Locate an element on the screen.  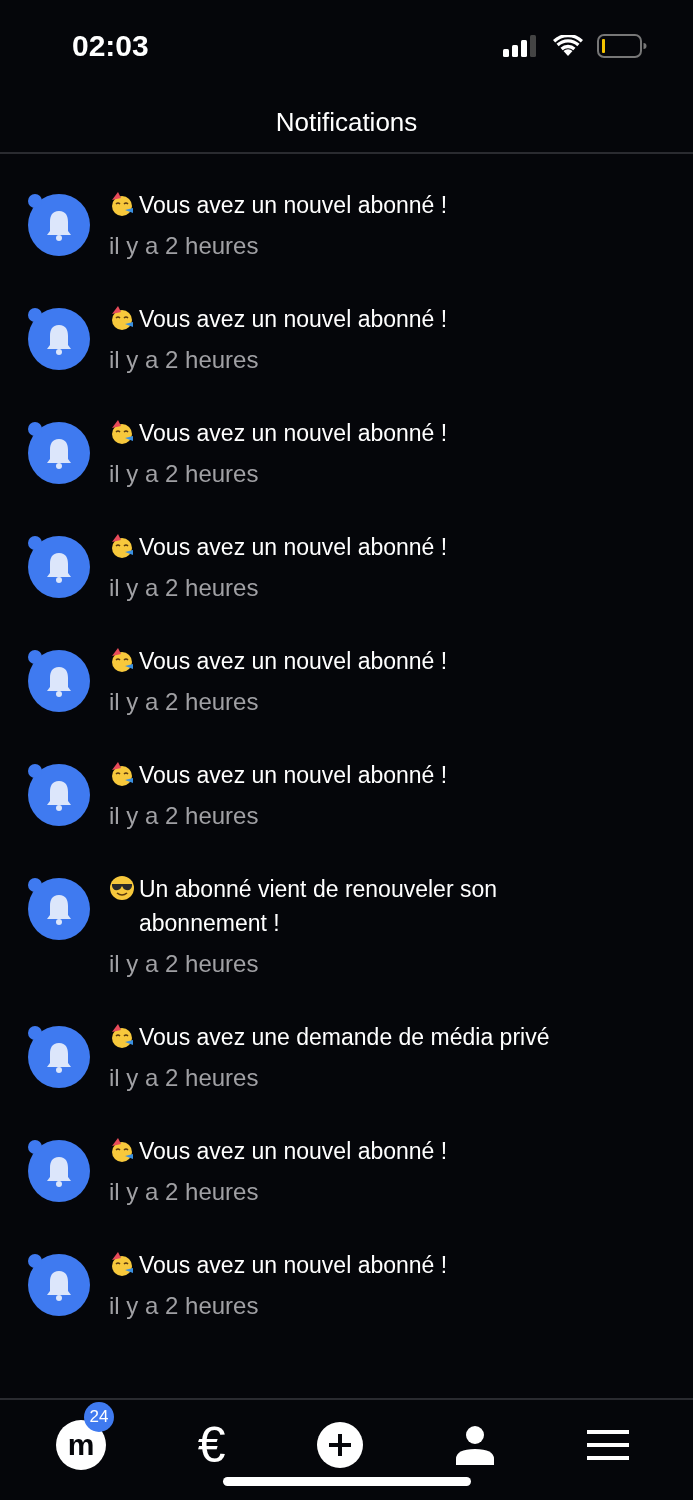
signal-icon is located at coordinates (521, 46).